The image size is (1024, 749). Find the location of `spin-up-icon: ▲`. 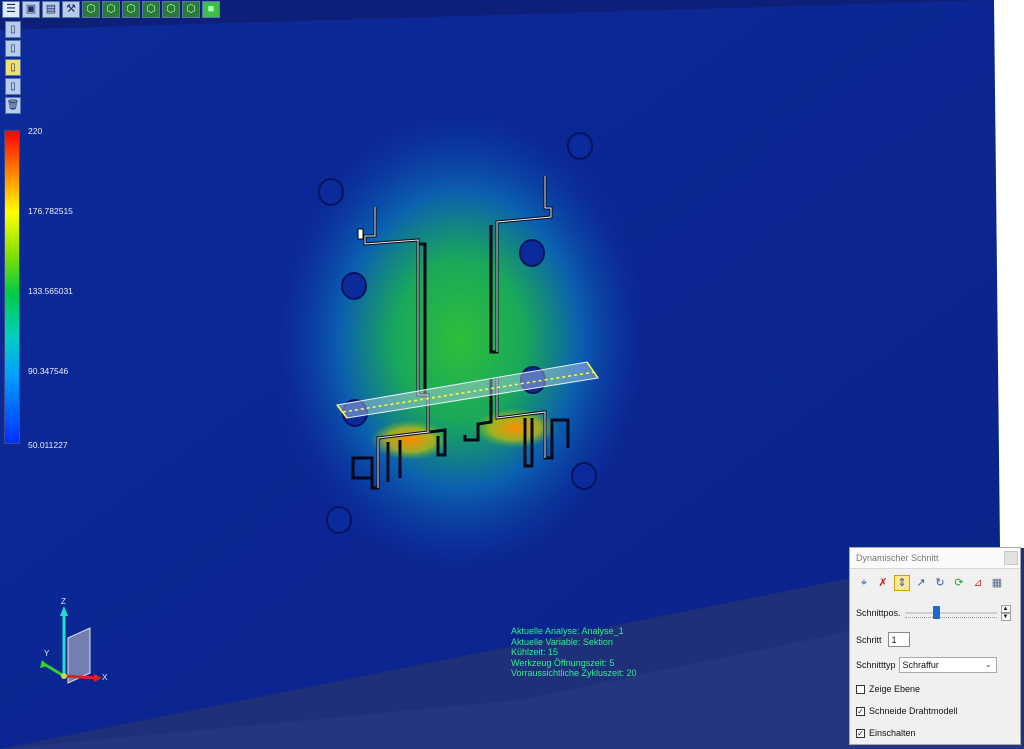

spin-up-icon: ▲ is located at coordinates (1005, 609).